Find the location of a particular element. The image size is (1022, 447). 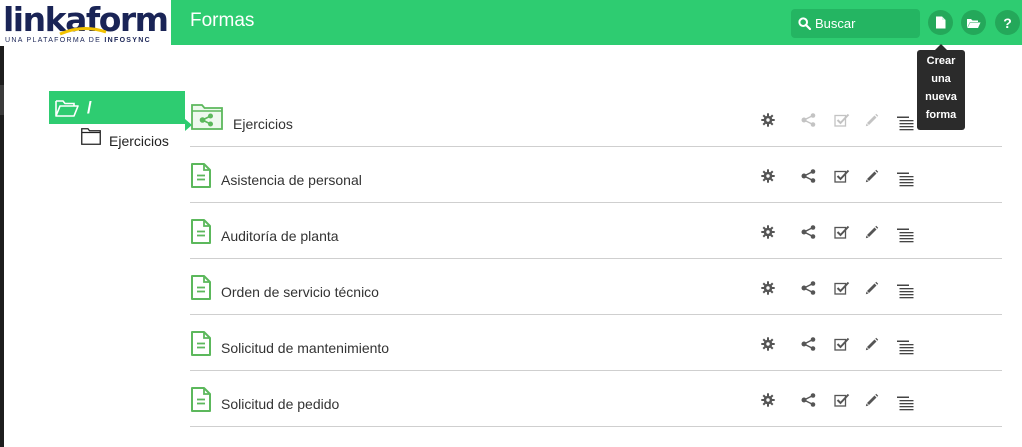

search-icon is located at coordinates (804, 23).